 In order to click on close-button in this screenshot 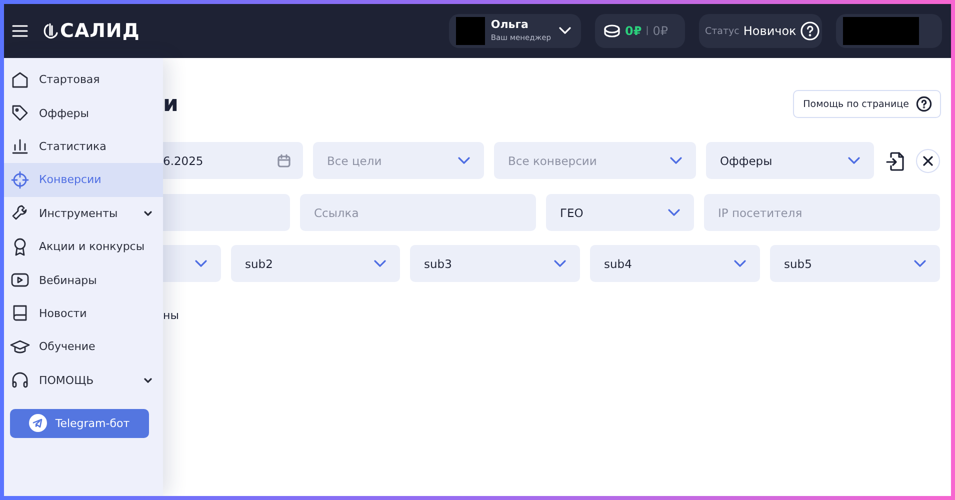, I will do `click(928, 160)`.